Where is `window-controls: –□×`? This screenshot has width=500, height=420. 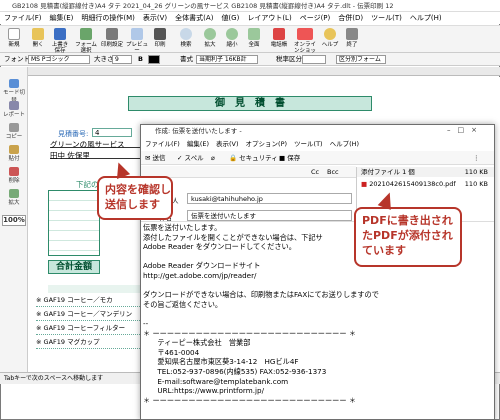
window-controls: –□× is located at coordinates (470, 131).